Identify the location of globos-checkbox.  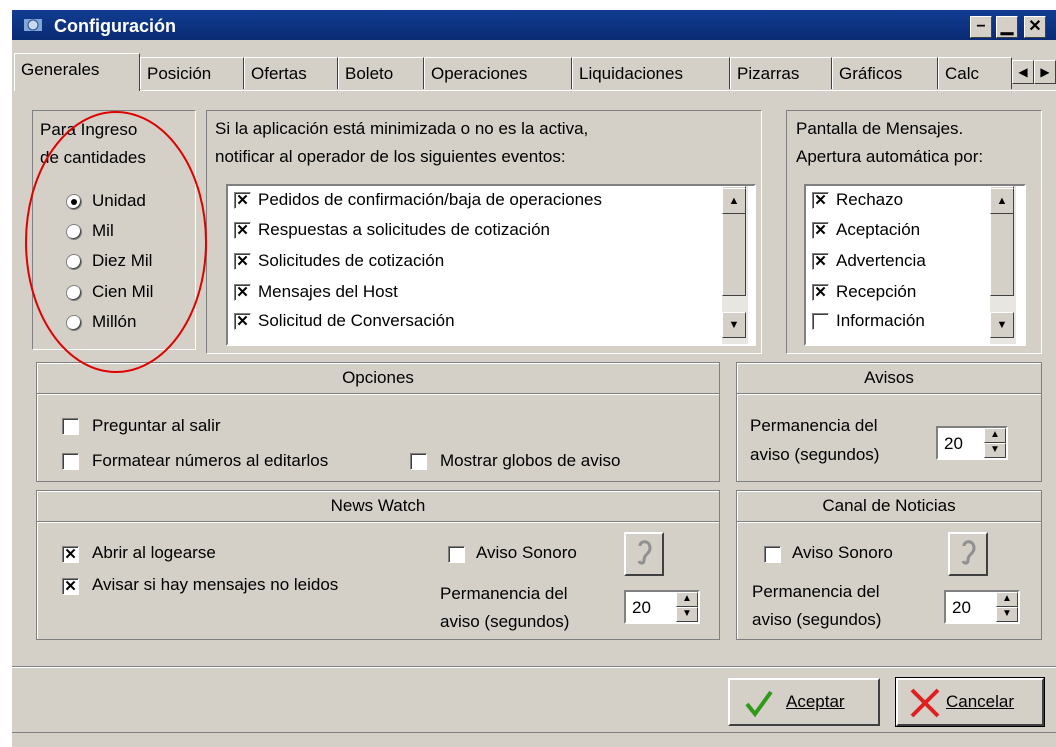
(418, 461).